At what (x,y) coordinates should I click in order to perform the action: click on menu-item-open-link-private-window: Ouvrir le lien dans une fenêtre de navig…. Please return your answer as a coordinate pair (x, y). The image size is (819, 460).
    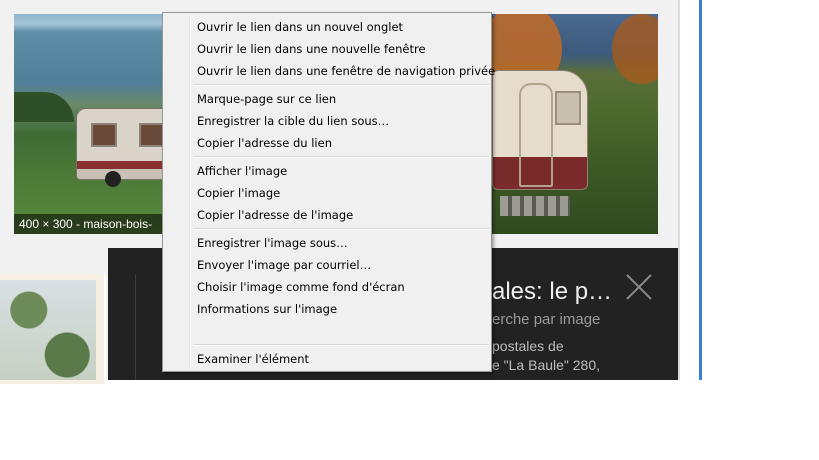
    Looking at the image, I should click on (346, 71).